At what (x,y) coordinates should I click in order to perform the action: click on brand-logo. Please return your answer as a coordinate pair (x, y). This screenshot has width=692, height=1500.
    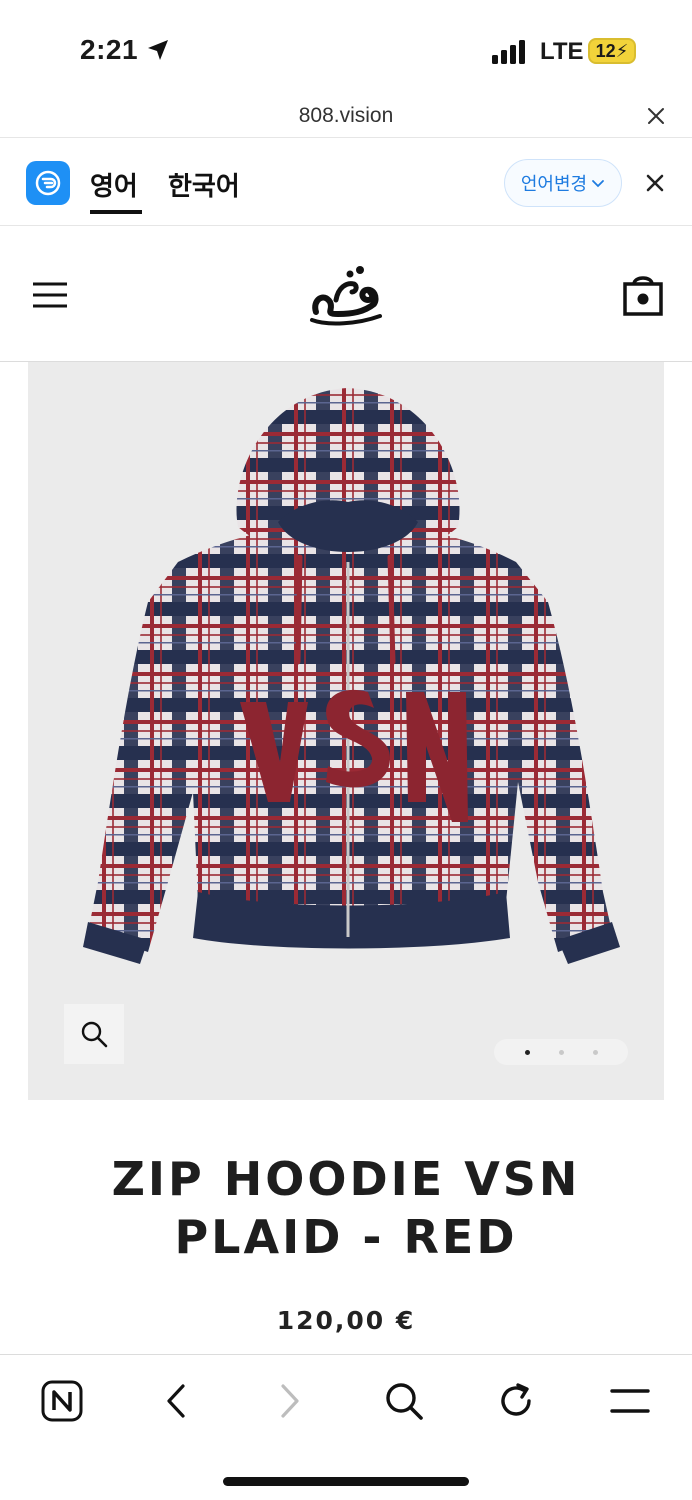
    Looking at the image, I should click on (347, 295).